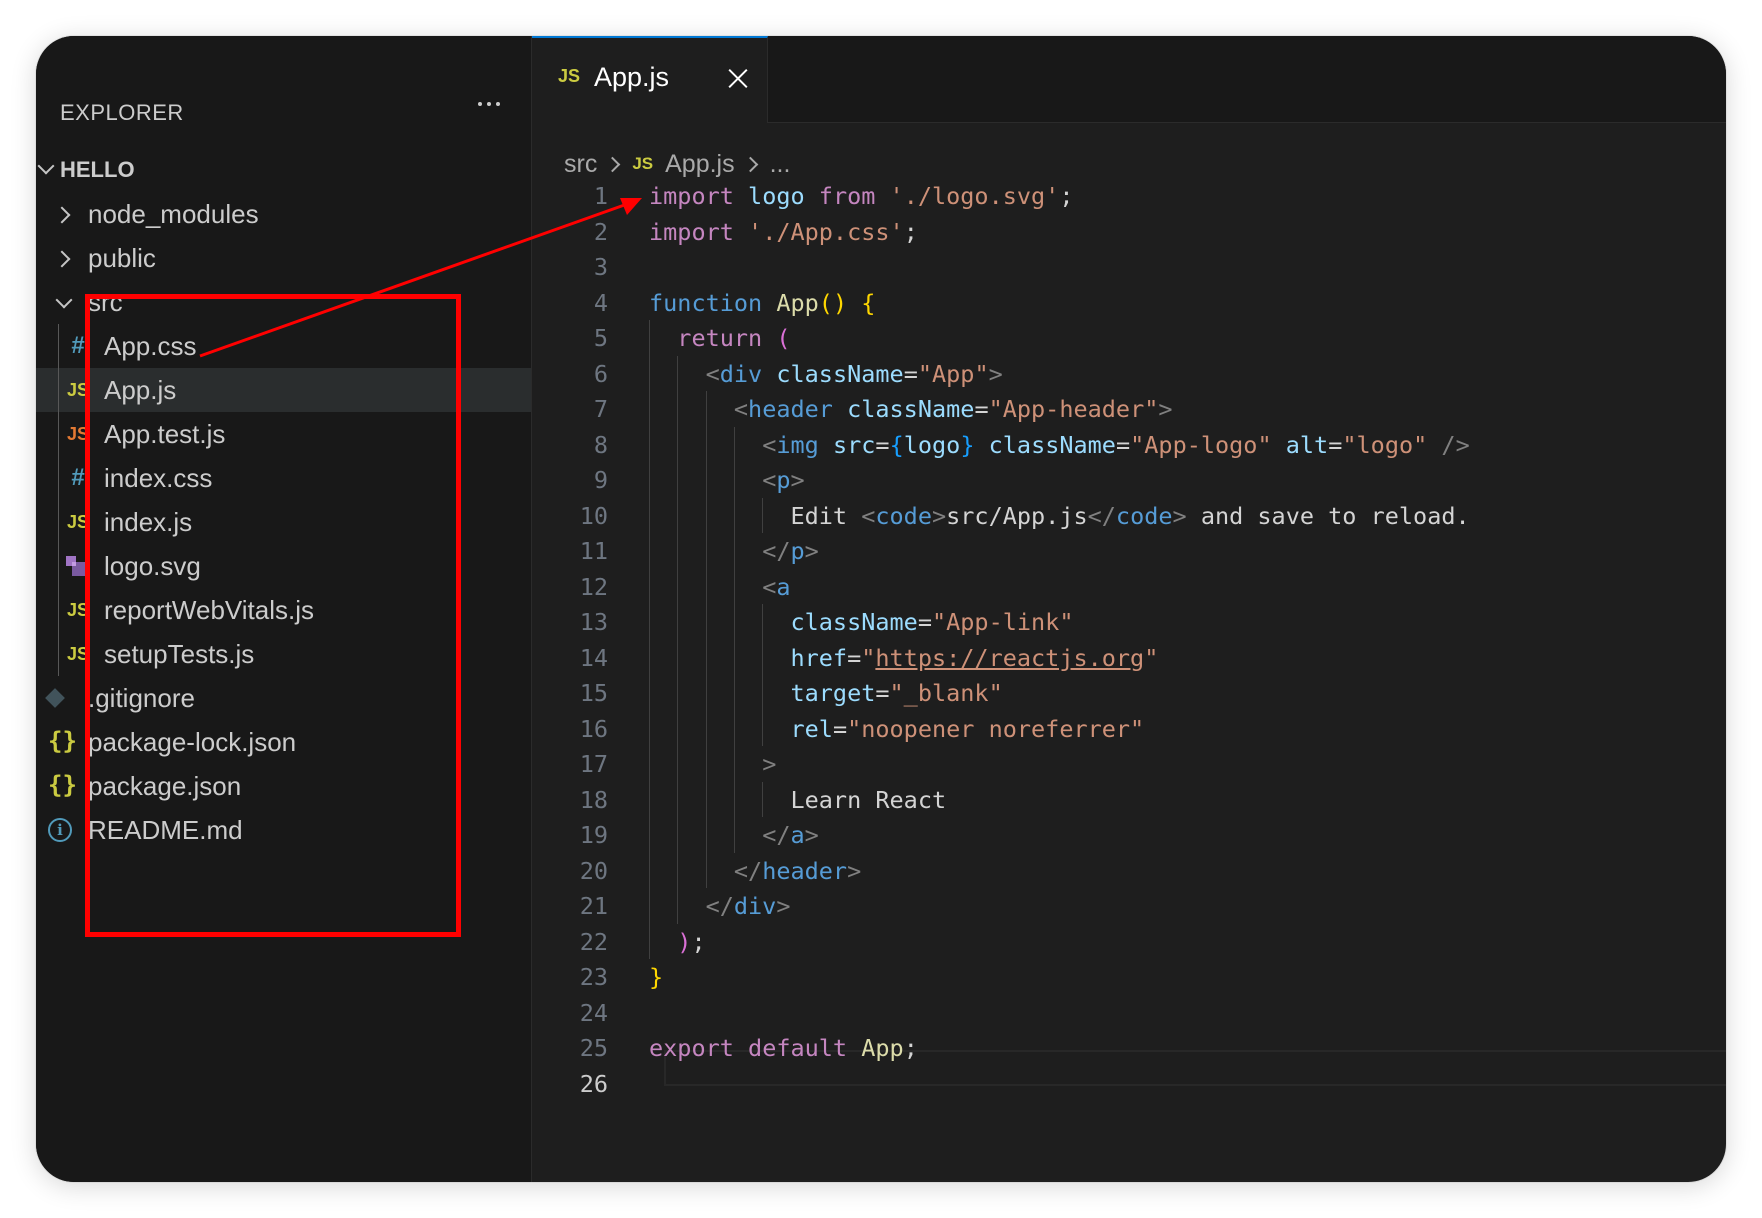 The width and height of the screenshot is (1762, 1218). I want to click on code-token: "App-link", so click(1002, 622).